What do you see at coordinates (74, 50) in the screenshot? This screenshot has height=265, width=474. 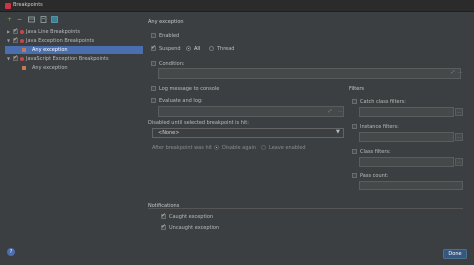 I see `tree-item-any-exception-selected: Any exception` at bounding box center [74, 50].